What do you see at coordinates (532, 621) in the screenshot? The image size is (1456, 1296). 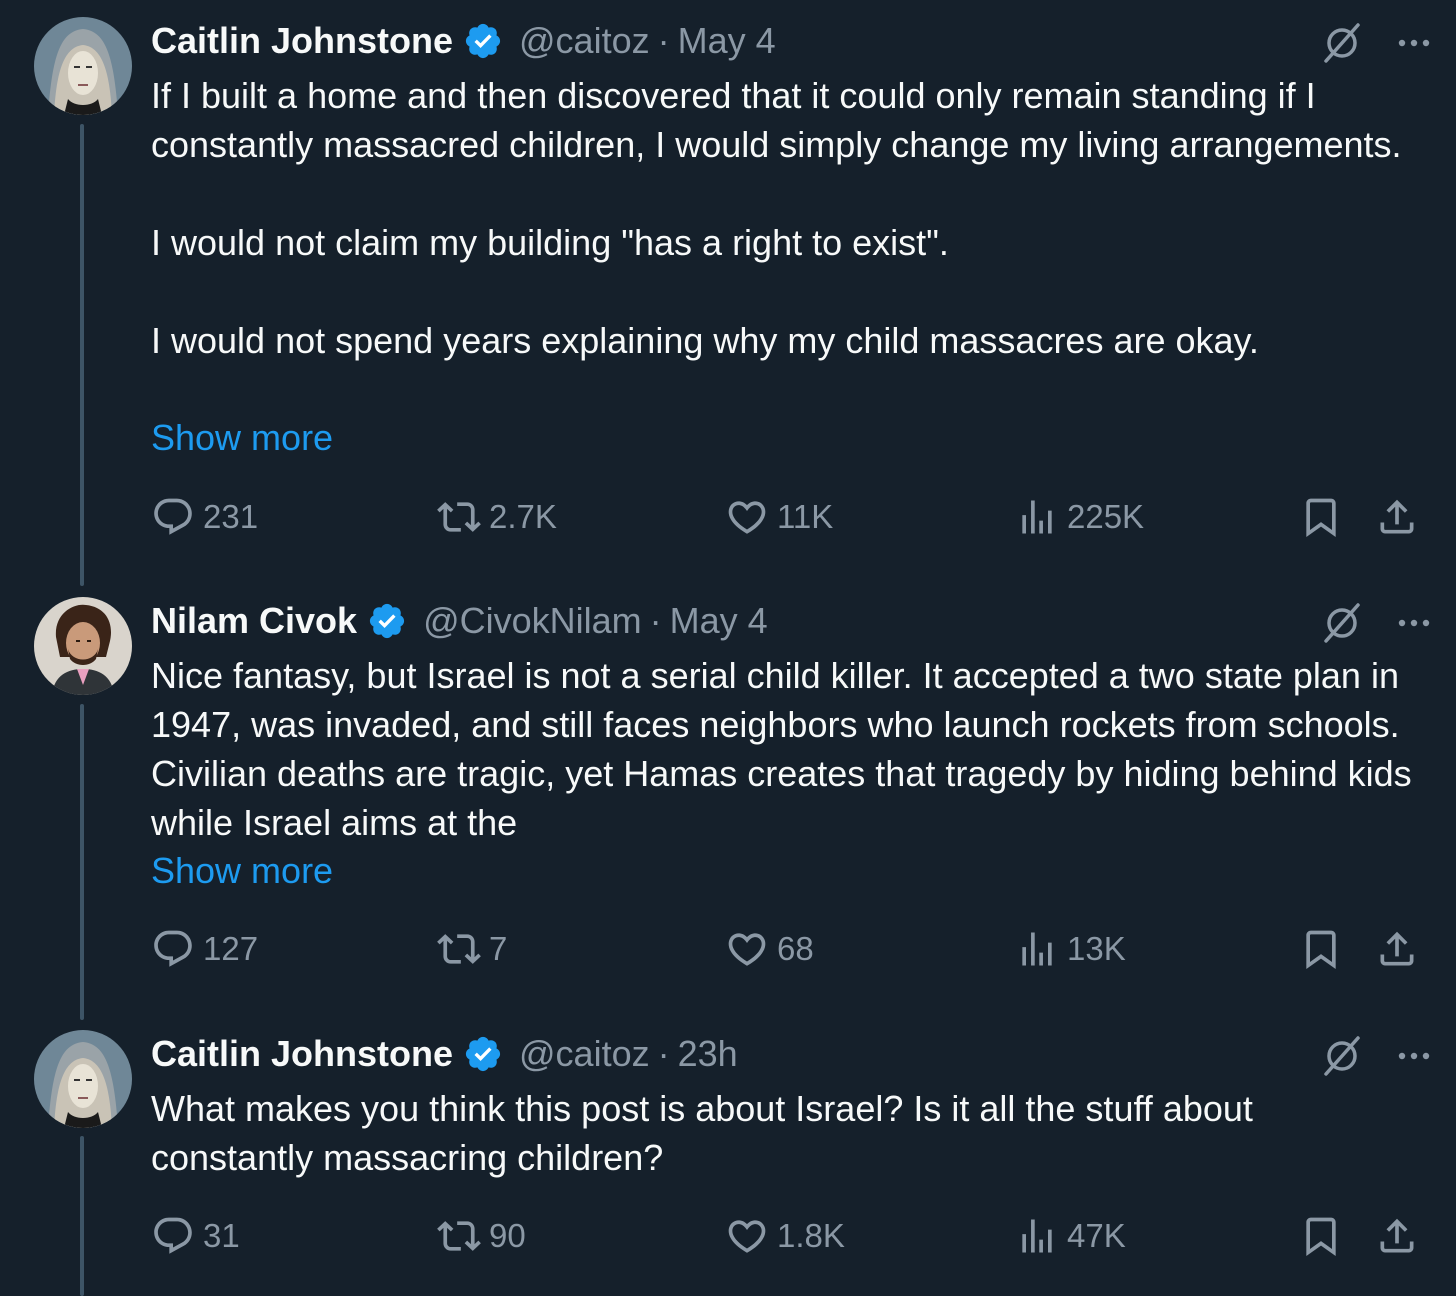 I see `author-handle: @CivokNilam` at bounding box center [532, 621].